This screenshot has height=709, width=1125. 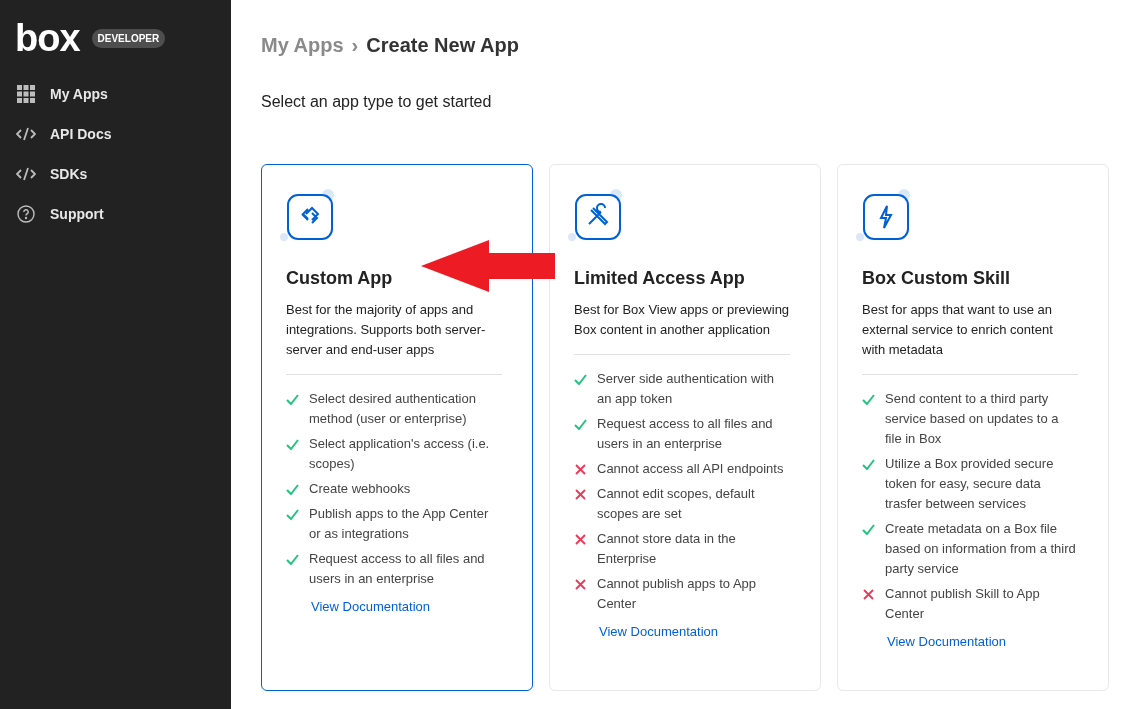 What do you see at coordinates (399, 524) in the screenshot?
I see `feature-text: Publish apps to the App Center or as integrations` at bounding box center [399, 524].